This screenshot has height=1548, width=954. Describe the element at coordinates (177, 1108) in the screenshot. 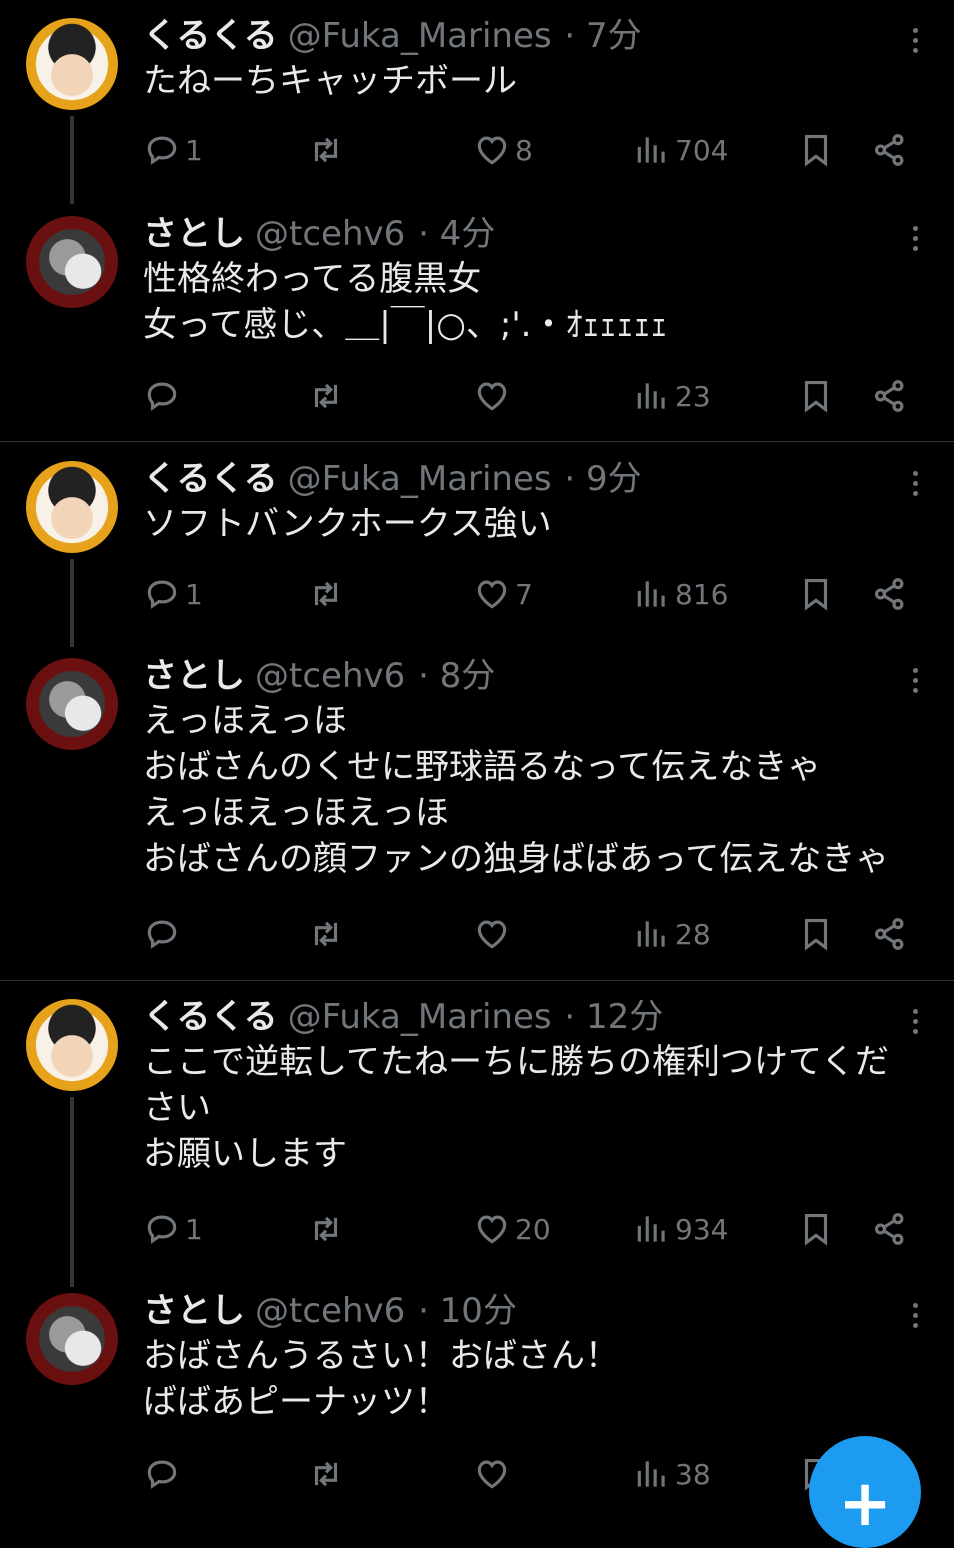

I see `tweet-text-line: さい` at that location.